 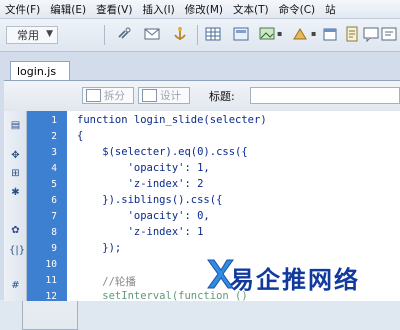 I want to click on line-number: 1, so click(x=54, y=120).